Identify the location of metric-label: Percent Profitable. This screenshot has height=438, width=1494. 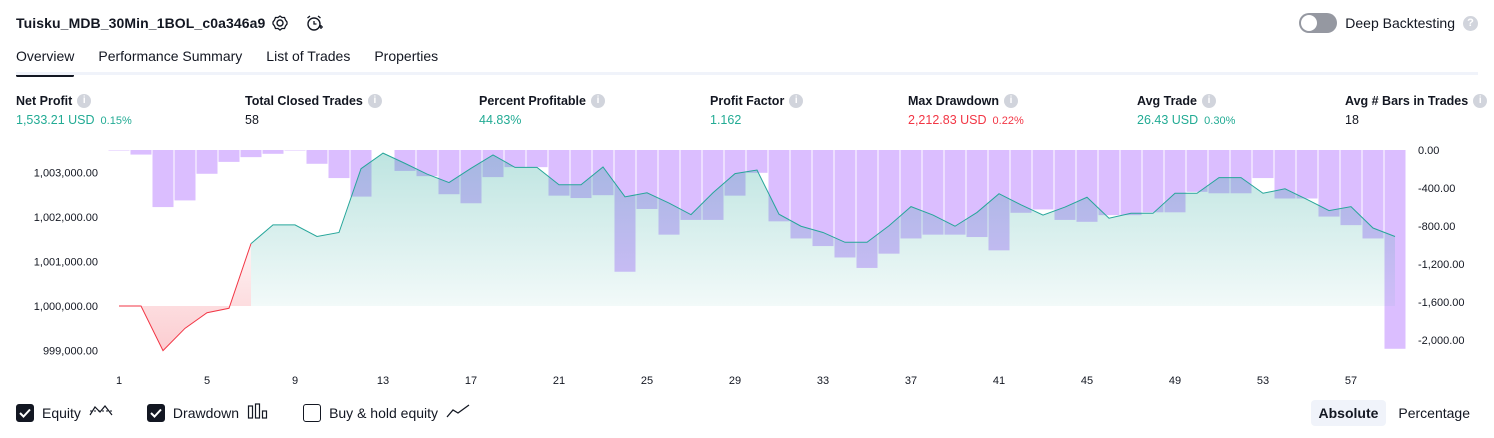
(532, 101).